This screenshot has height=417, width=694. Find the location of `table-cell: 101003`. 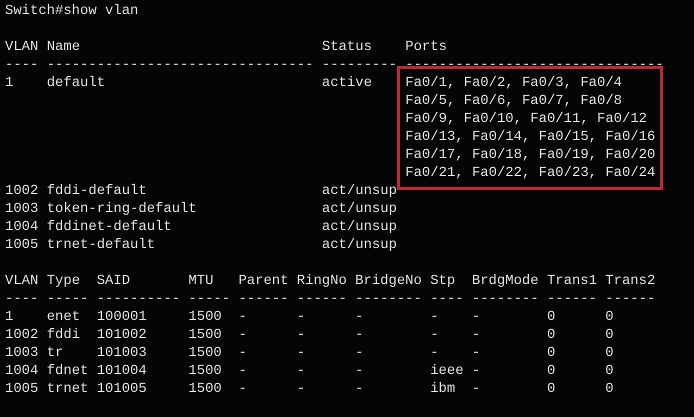

table-cell: 101003 is located at coordinates (121, 353).